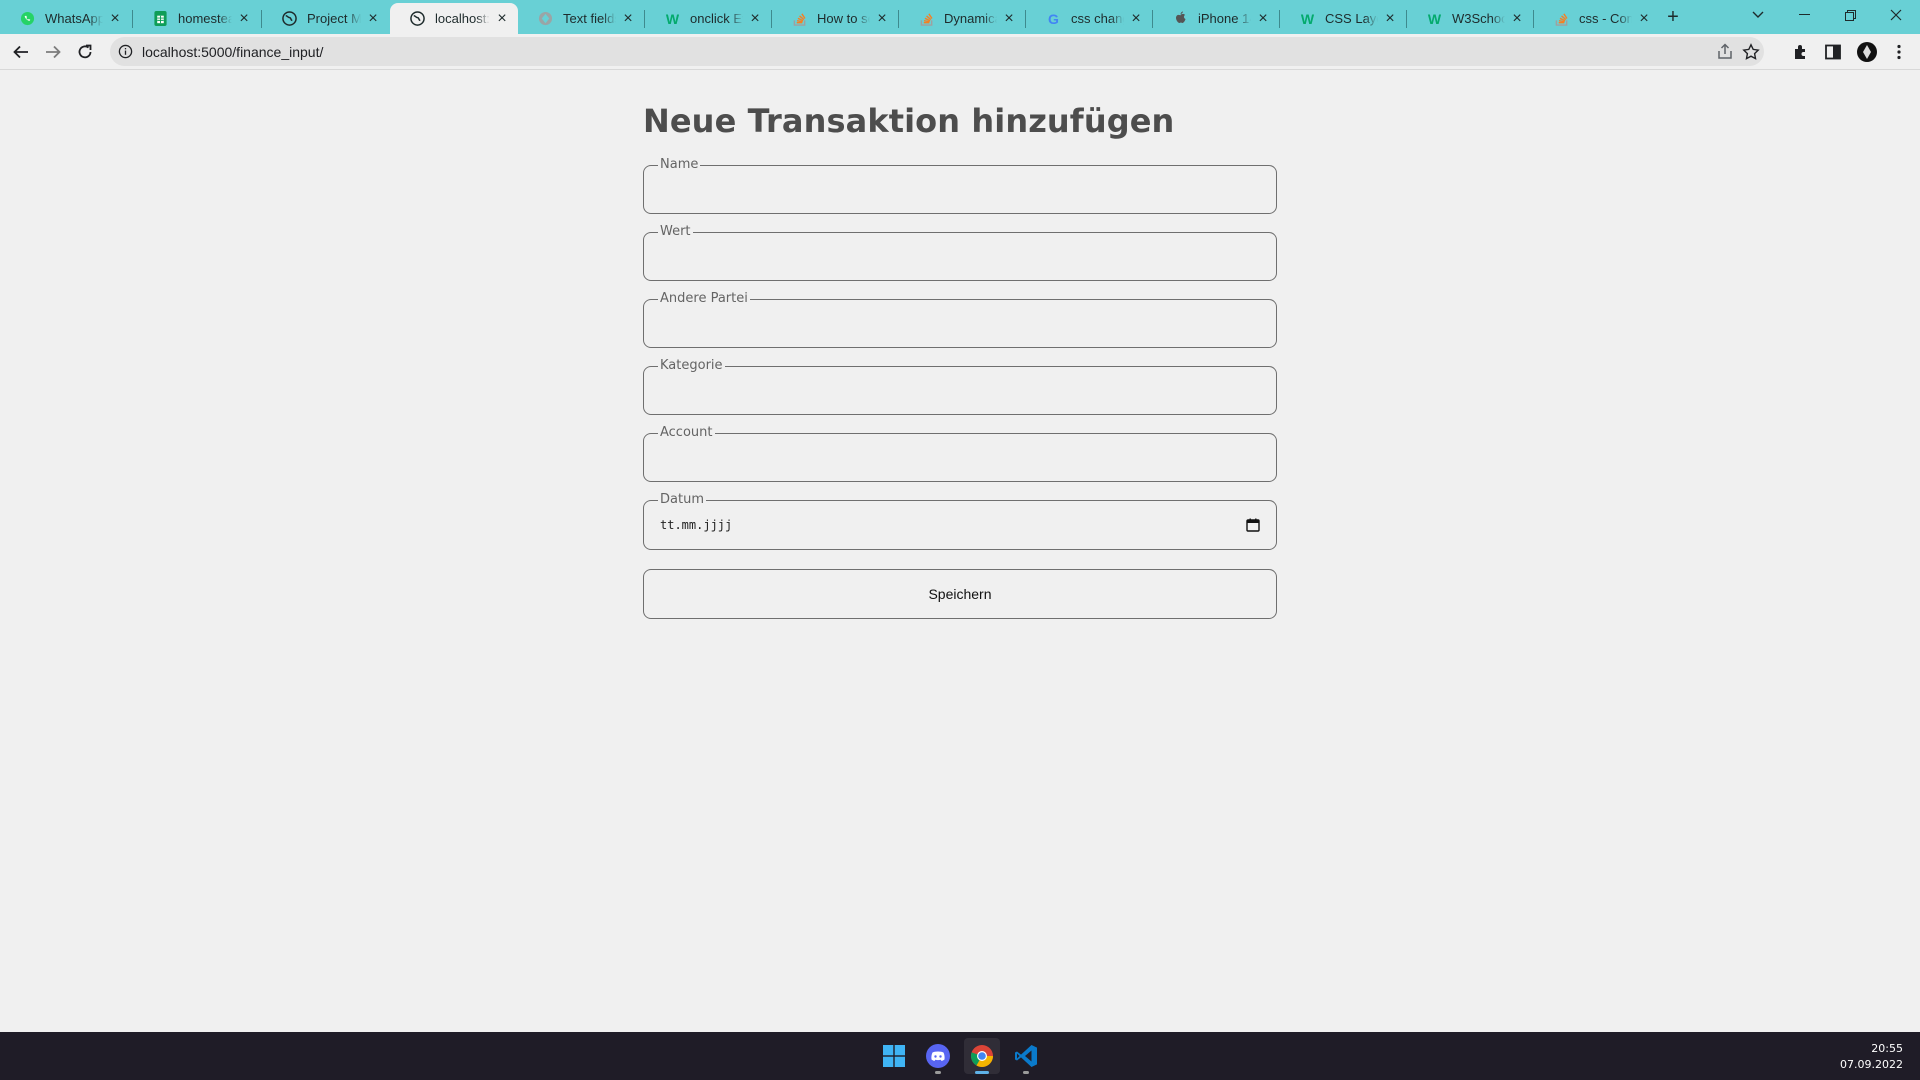  I want to click on apple-icon, so click(1180, 18).